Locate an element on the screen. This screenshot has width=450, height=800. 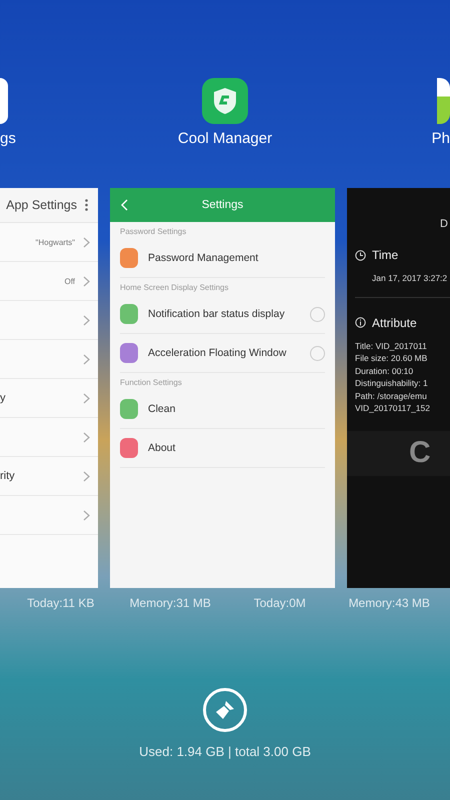
card-title: App Settings is located at coordinates (41, 205).